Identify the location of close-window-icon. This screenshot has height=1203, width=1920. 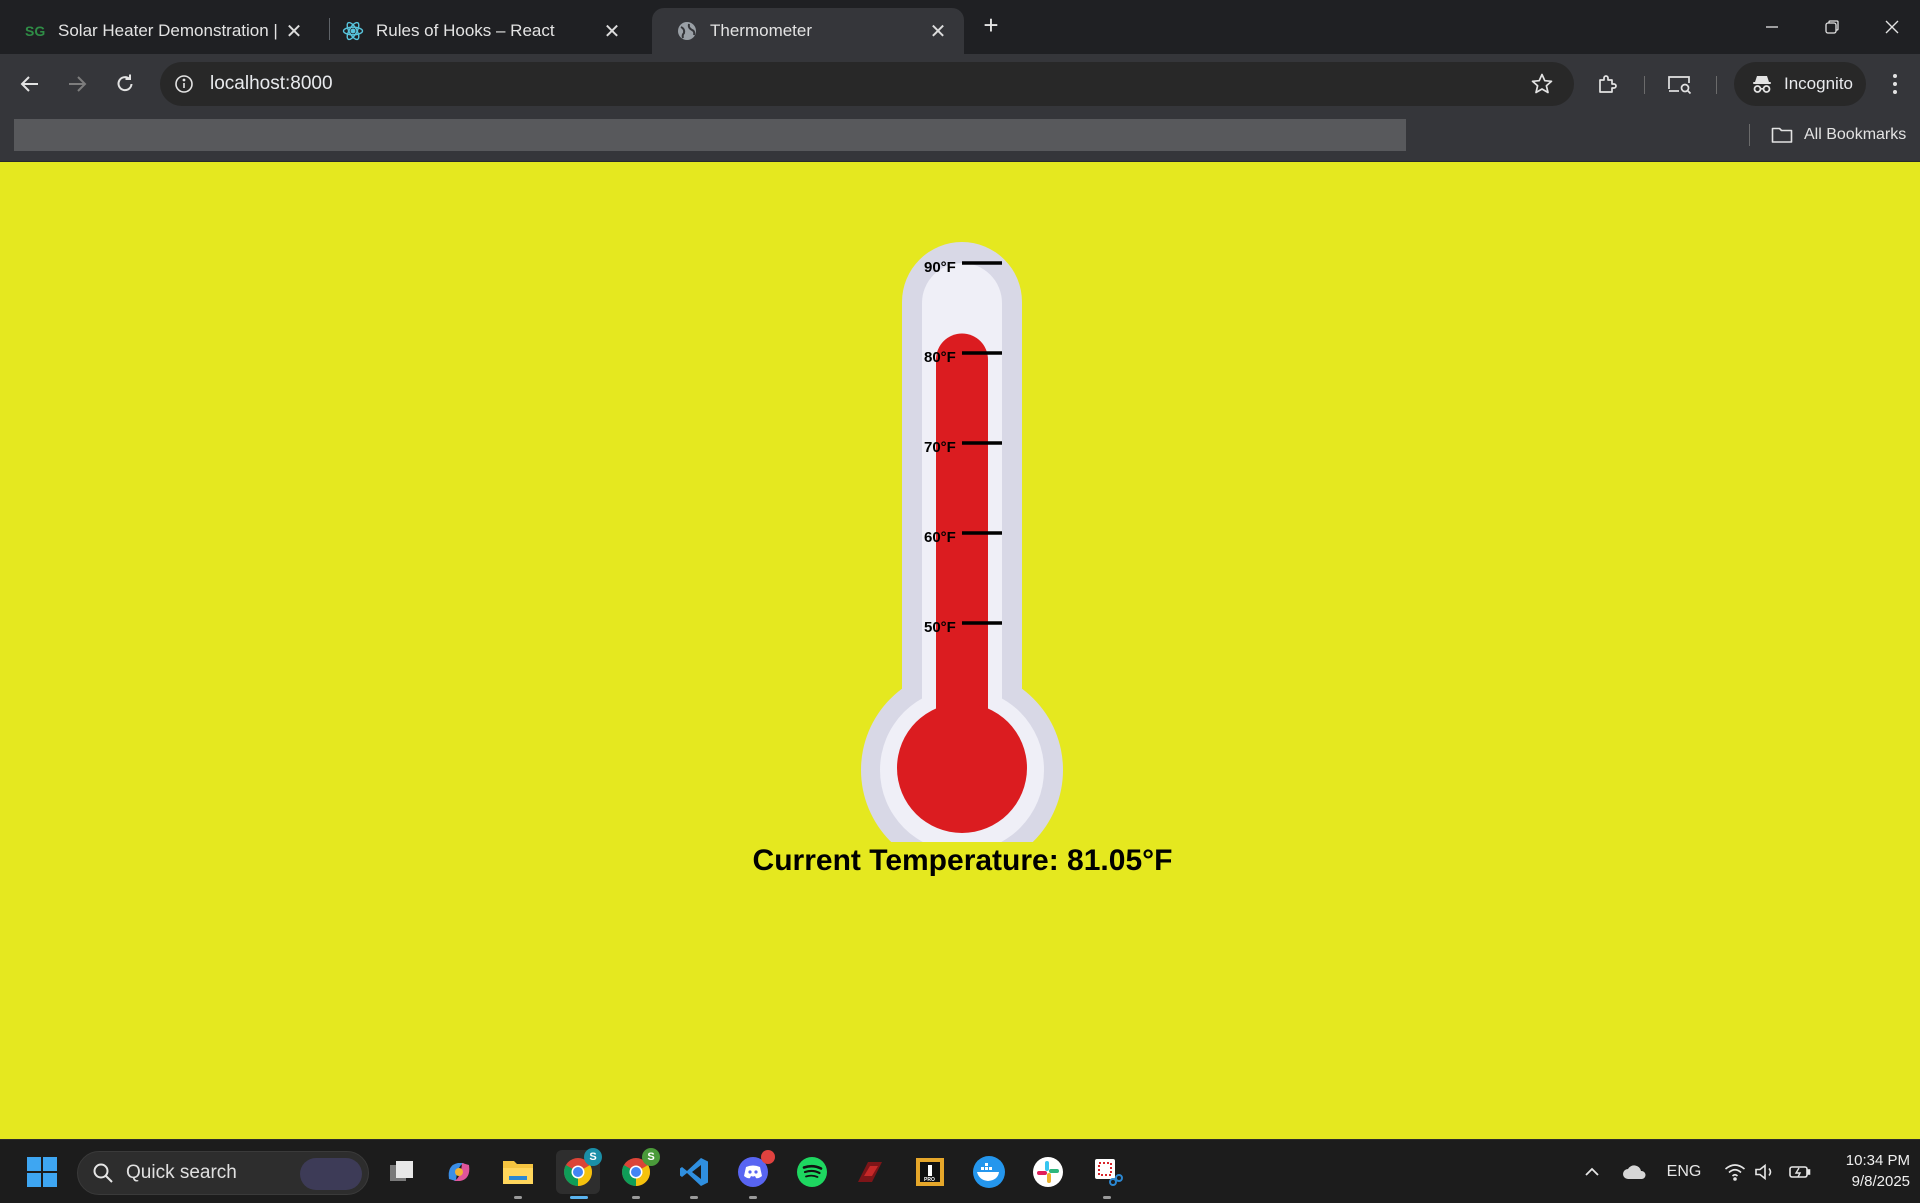
(1891, 27).